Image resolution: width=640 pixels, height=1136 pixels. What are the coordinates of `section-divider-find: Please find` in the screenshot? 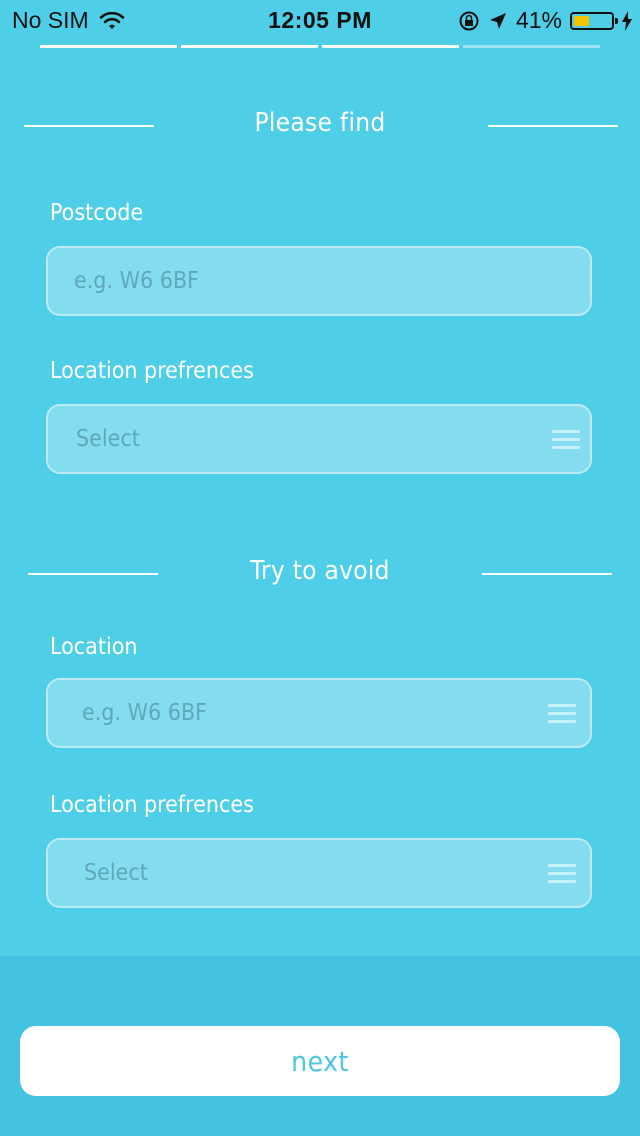 It's located at (320, 125).